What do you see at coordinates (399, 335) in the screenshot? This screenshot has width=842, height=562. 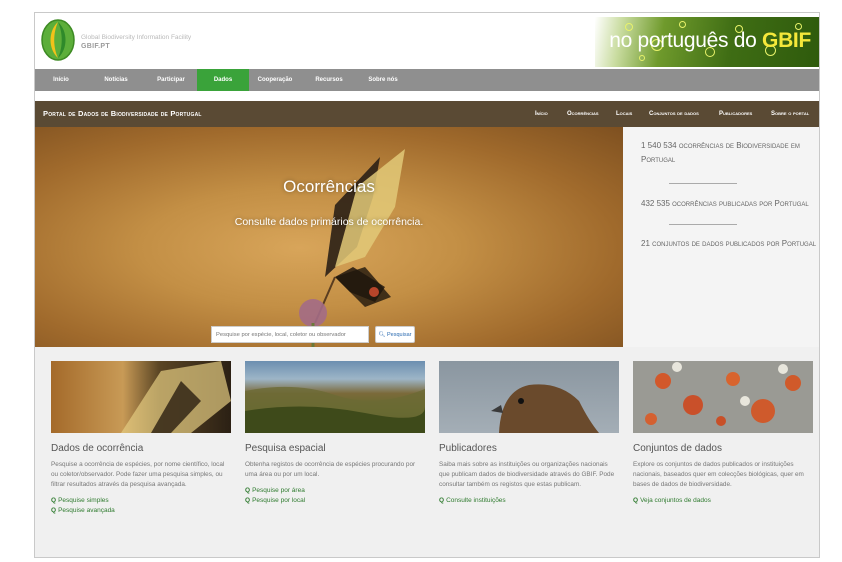 I see `search-button-label: Pesquisar` at bounding box center [399, 335].